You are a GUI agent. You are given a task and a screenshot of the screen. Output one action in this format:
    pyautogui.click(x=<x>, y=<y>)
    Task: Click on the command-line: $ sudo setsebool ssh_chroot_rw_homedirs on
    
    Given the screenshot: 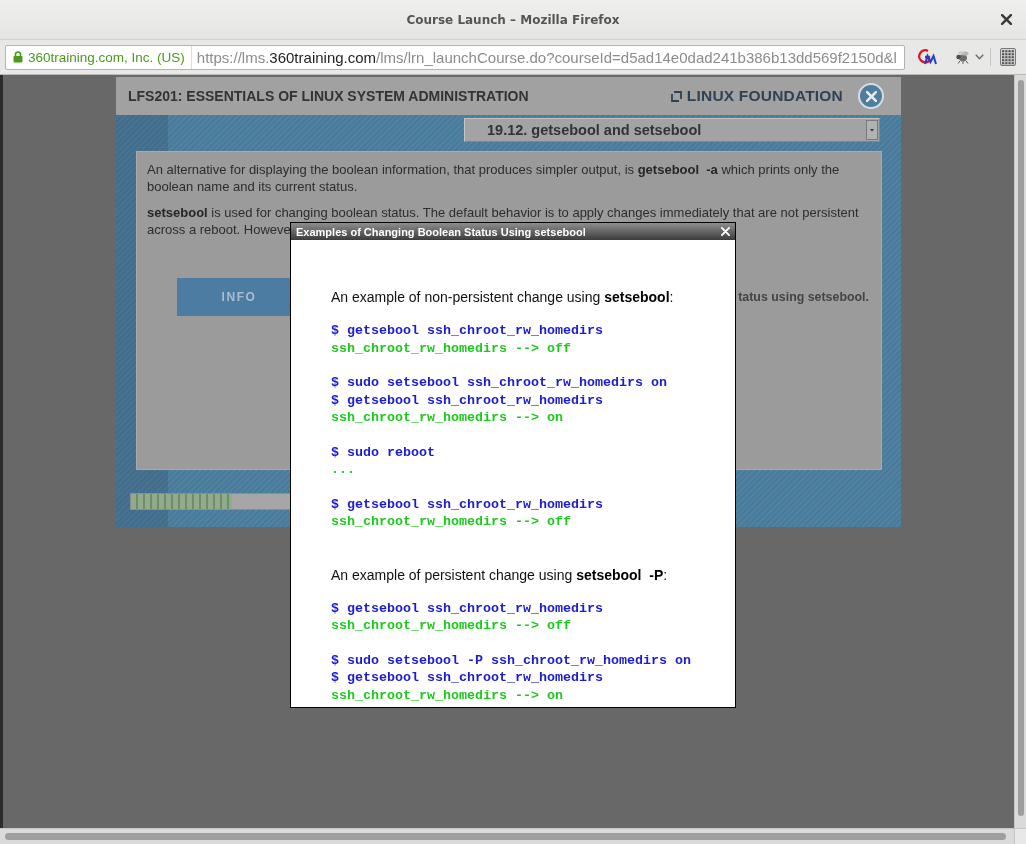 What is the action you would take?
    pyautogui.click(x=499, y=383)
    